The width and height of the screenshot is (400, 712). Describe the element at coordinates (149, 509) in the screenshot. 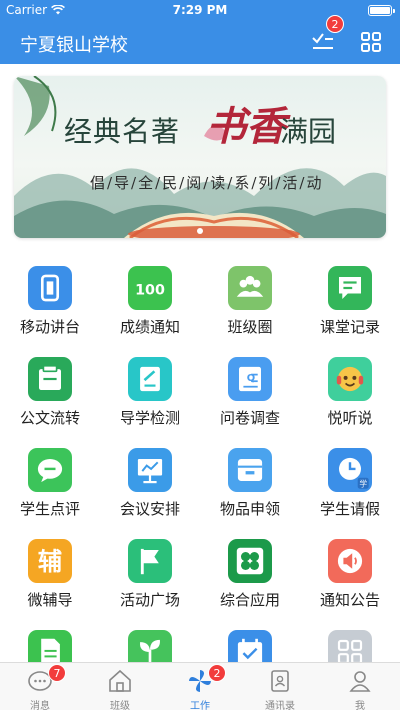

I see `app-label: 会议安排` at that location.